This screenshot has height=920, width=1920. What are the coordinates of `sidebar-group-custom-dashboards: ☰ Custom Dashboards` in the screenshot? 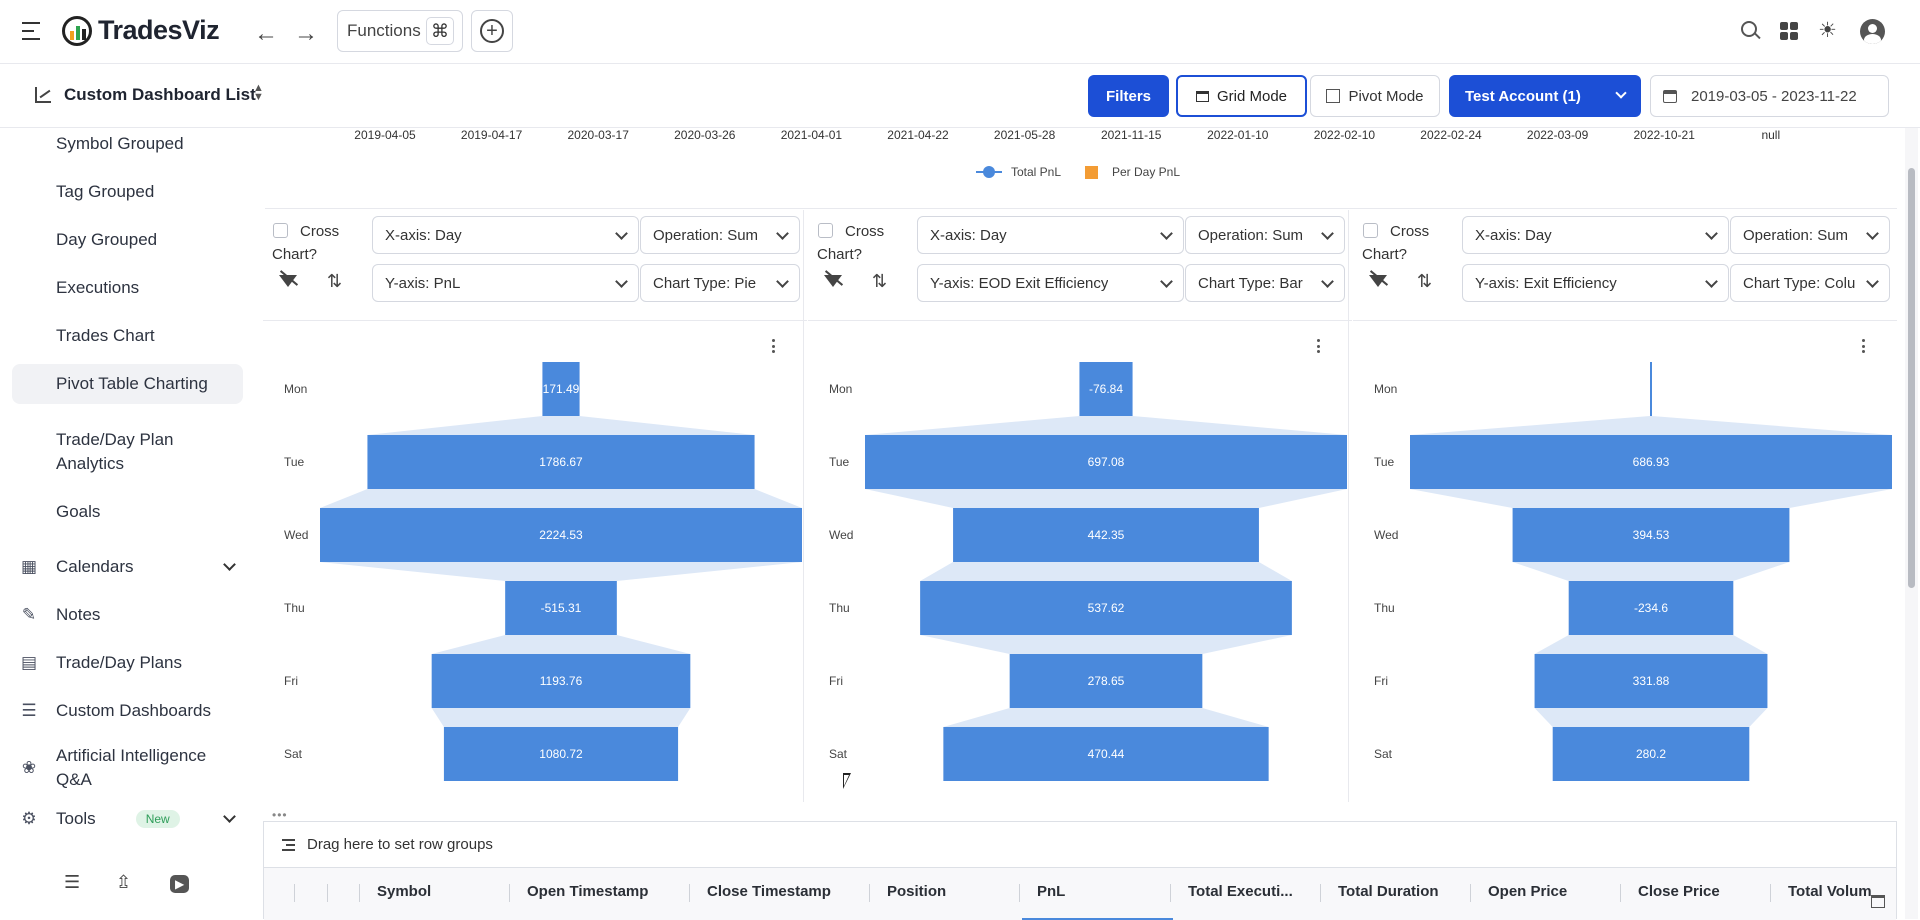 It's located at (128, 711).